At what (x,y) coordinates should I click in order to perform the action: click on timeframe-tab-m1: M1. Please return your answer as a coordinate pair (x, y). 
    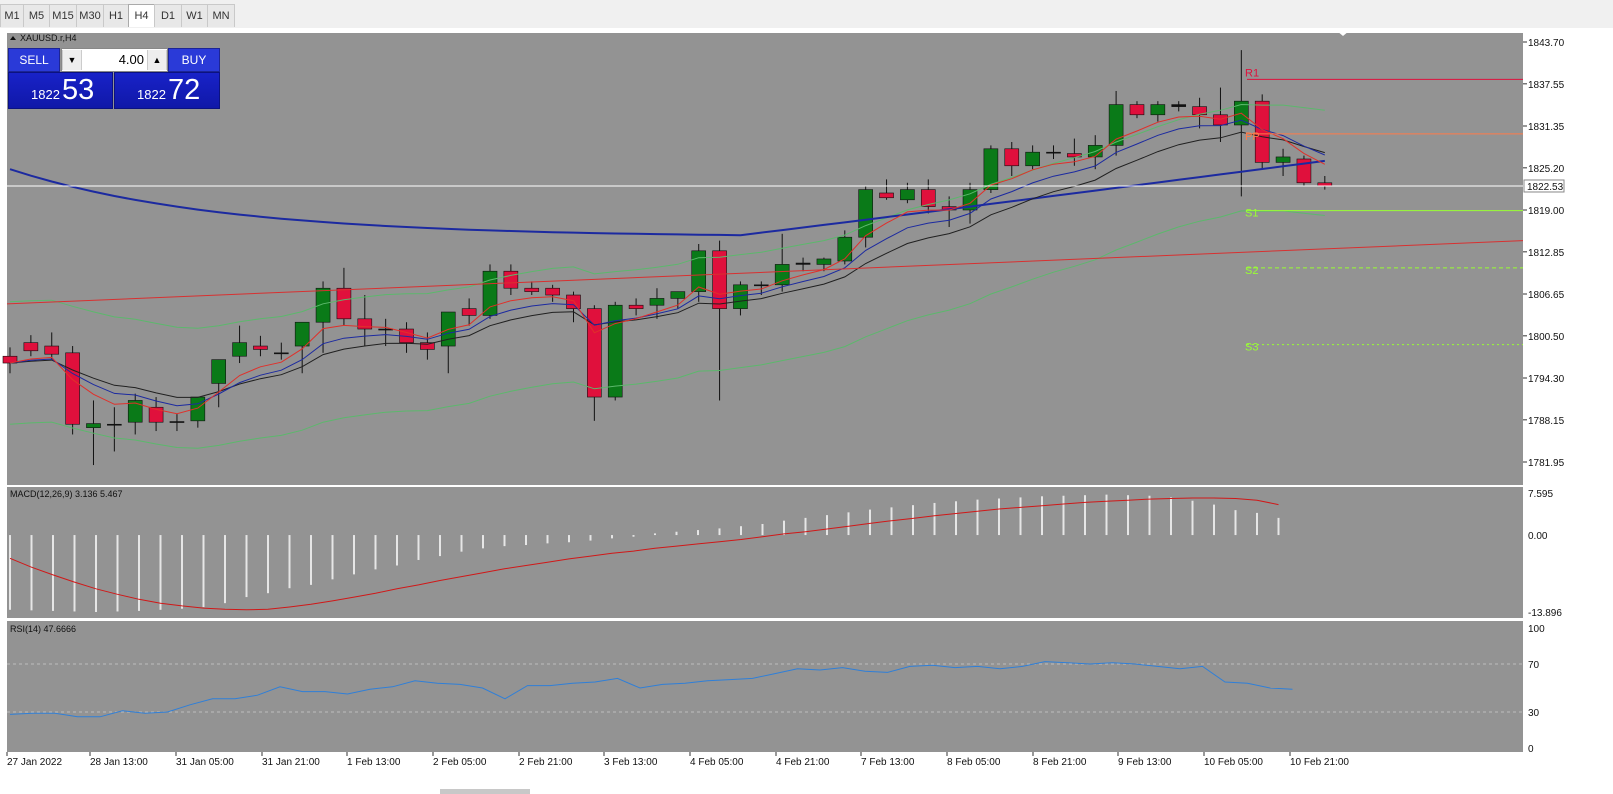
    Looking at the image, I should click on (12, 15).